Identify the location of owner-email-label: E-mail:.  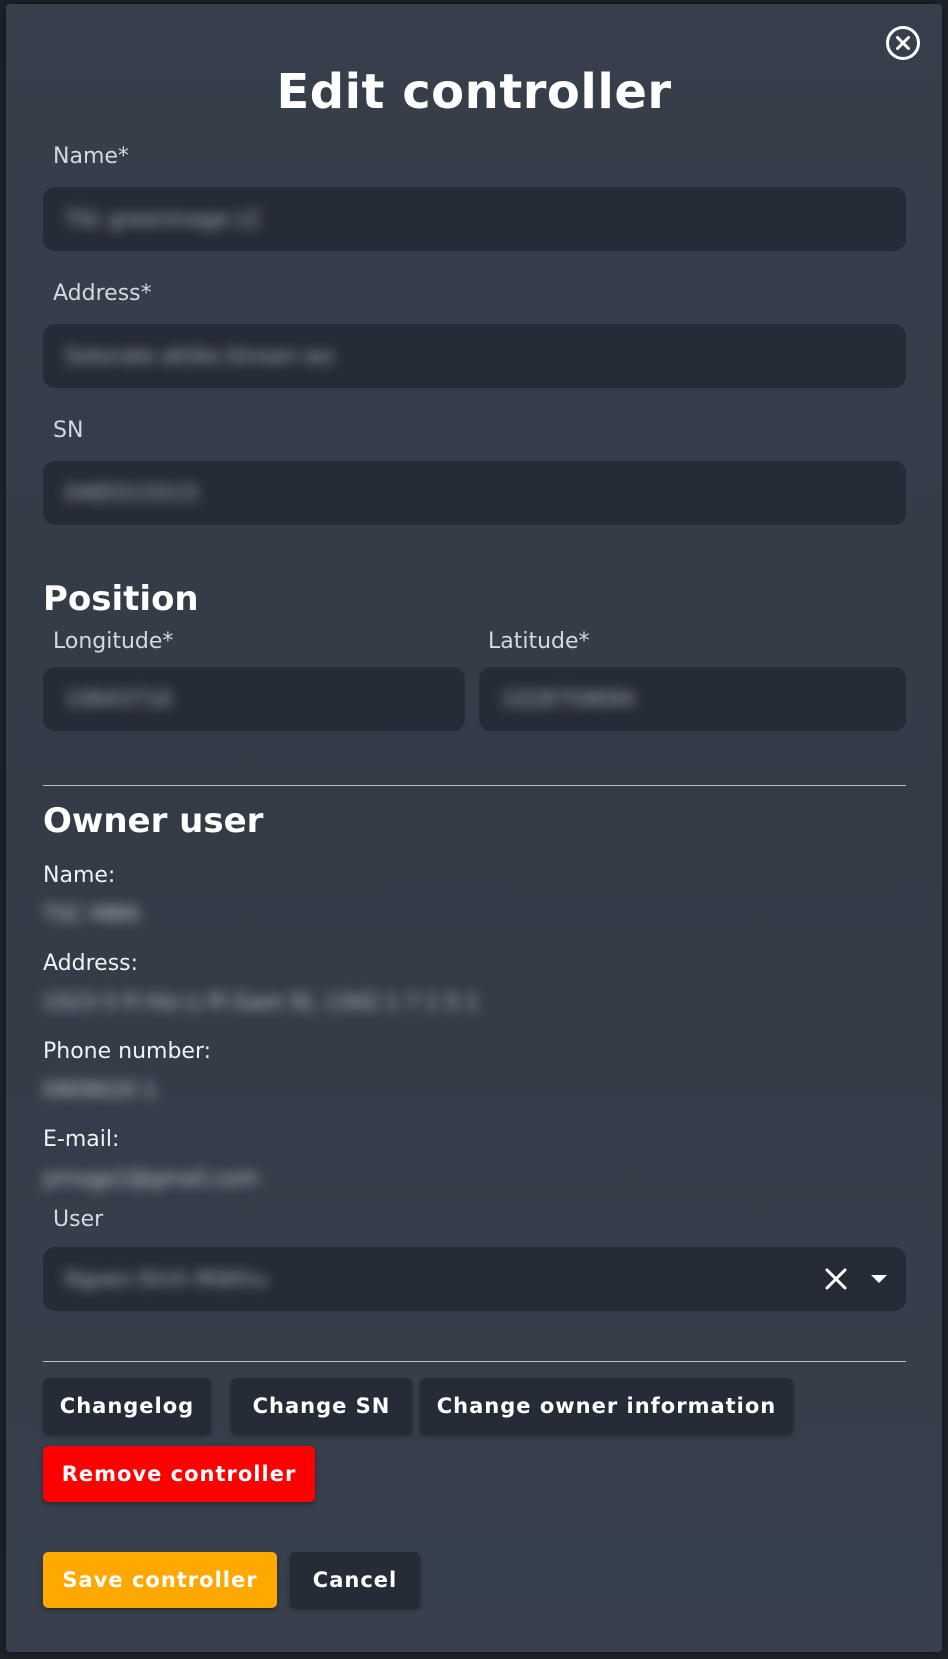
(81, 1139).